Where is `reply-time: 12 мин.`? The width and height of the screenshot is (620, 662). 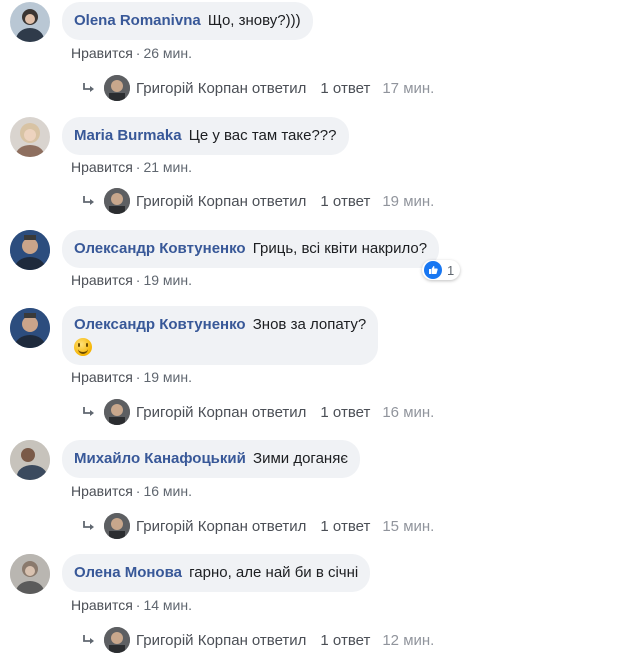 reply-time: 12 мин. is located at coordinates (408, 640).